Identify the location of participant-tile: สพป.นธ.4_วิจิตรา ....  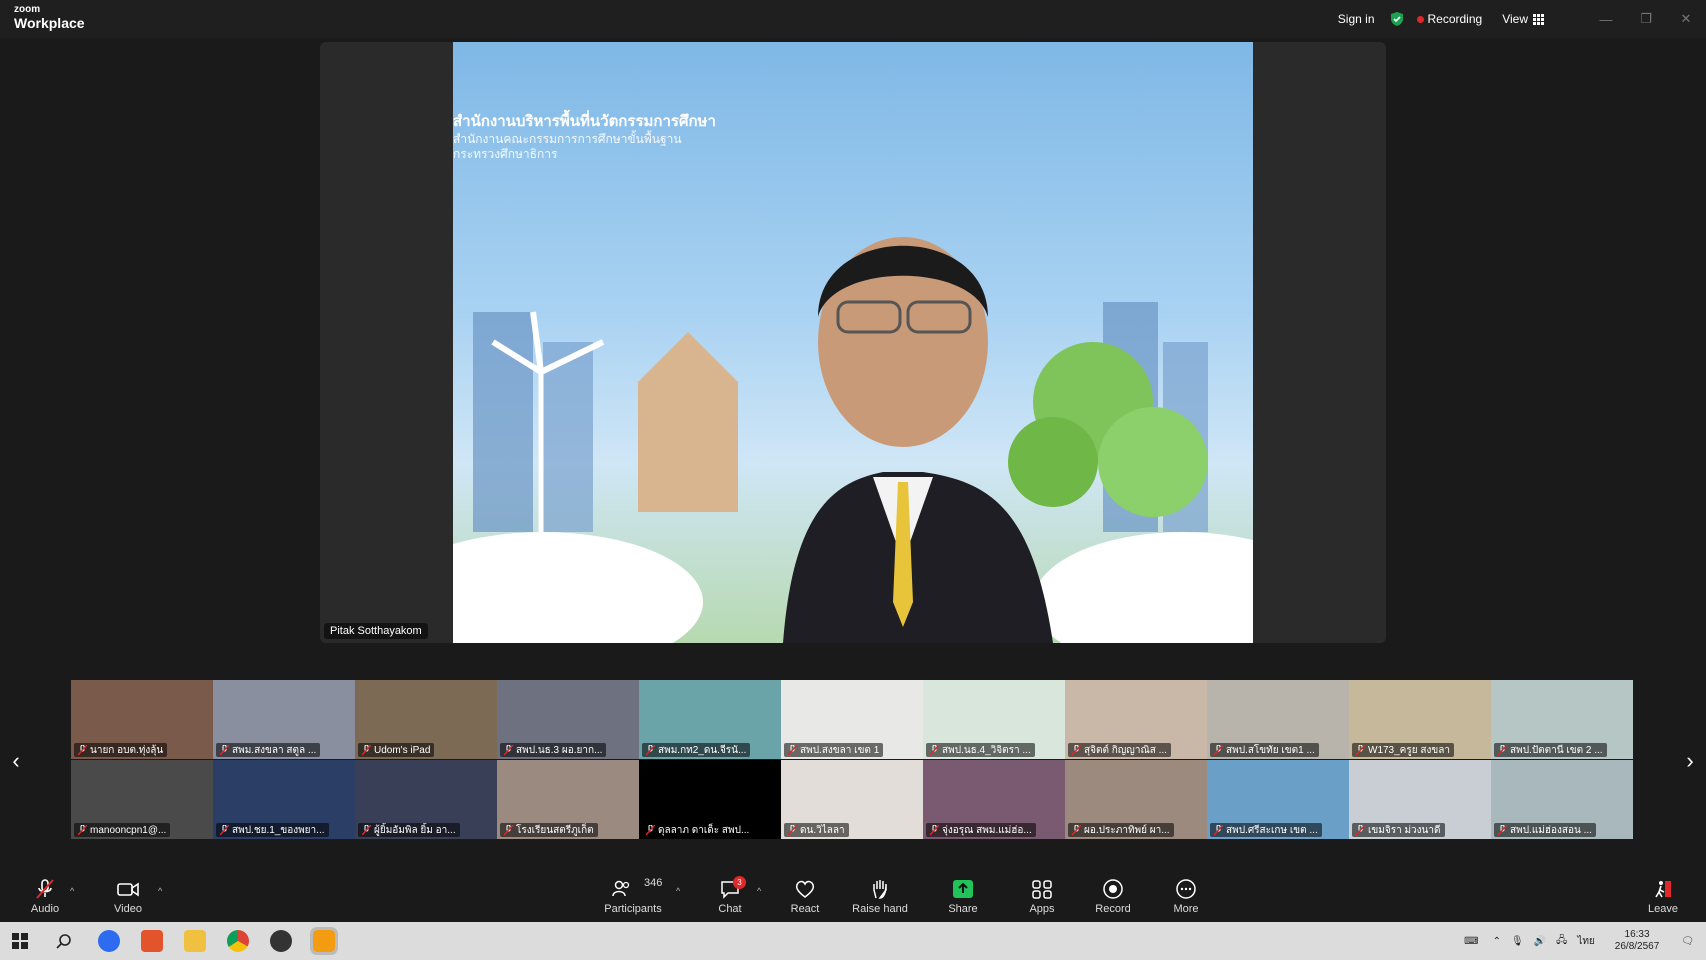
(994, 719).